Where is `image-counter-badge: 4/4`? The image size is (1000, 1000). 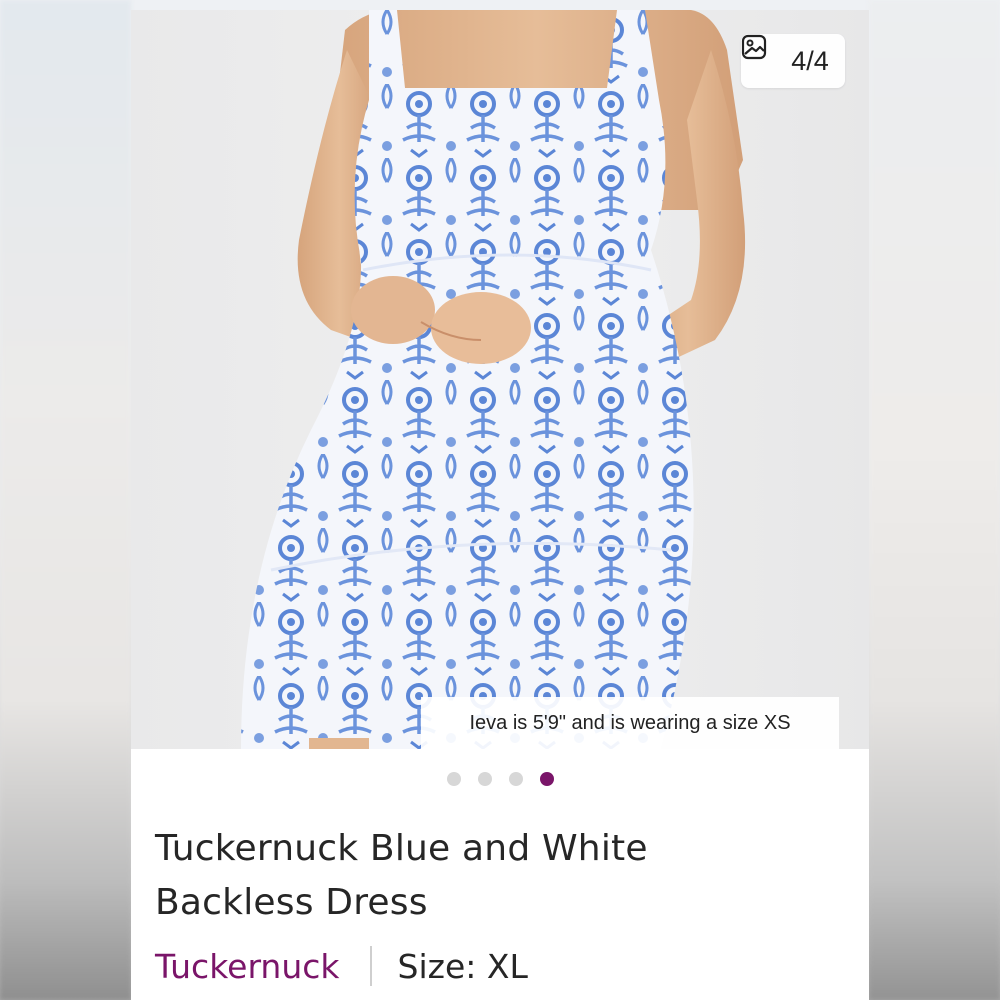
image-counter-badge: 4/4 is located at coordinates (793, 61).